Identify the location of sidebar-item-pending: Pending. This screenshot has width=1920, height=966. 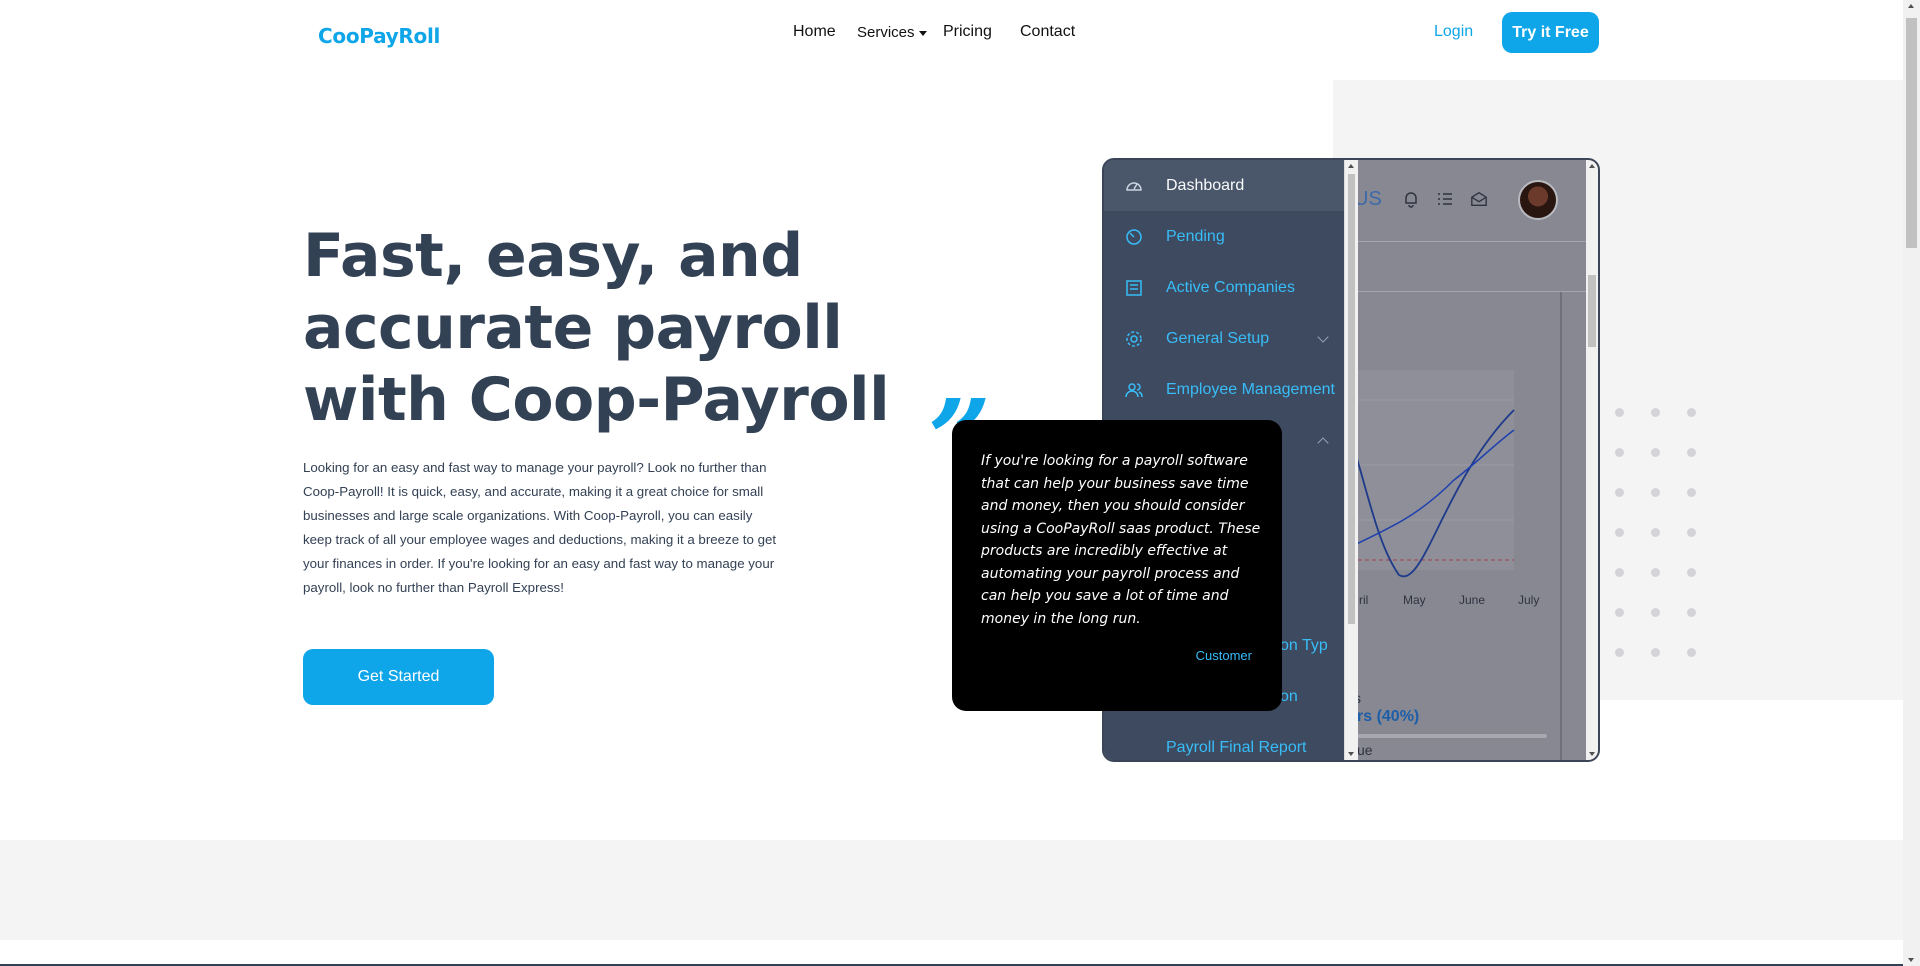
(1224, 236).